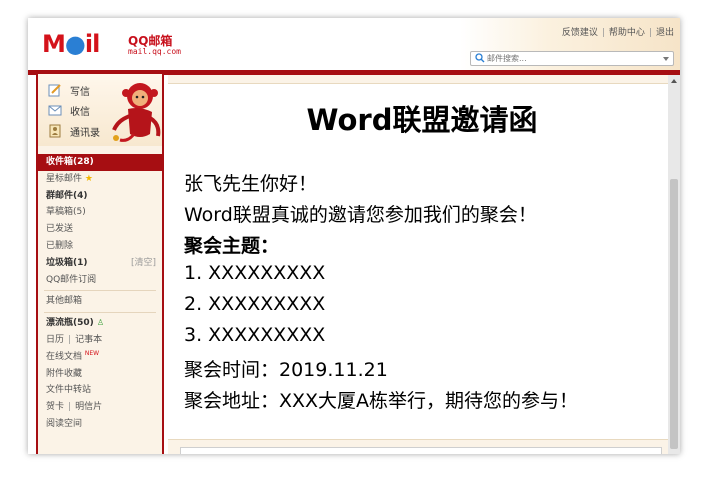 This screenshot has width=710, height=482. What do you see at coordinates (67, 262) in the screenshot?
I see `folder-spam-label: 垃圾箱(1)` at bounding box center [67, 262].